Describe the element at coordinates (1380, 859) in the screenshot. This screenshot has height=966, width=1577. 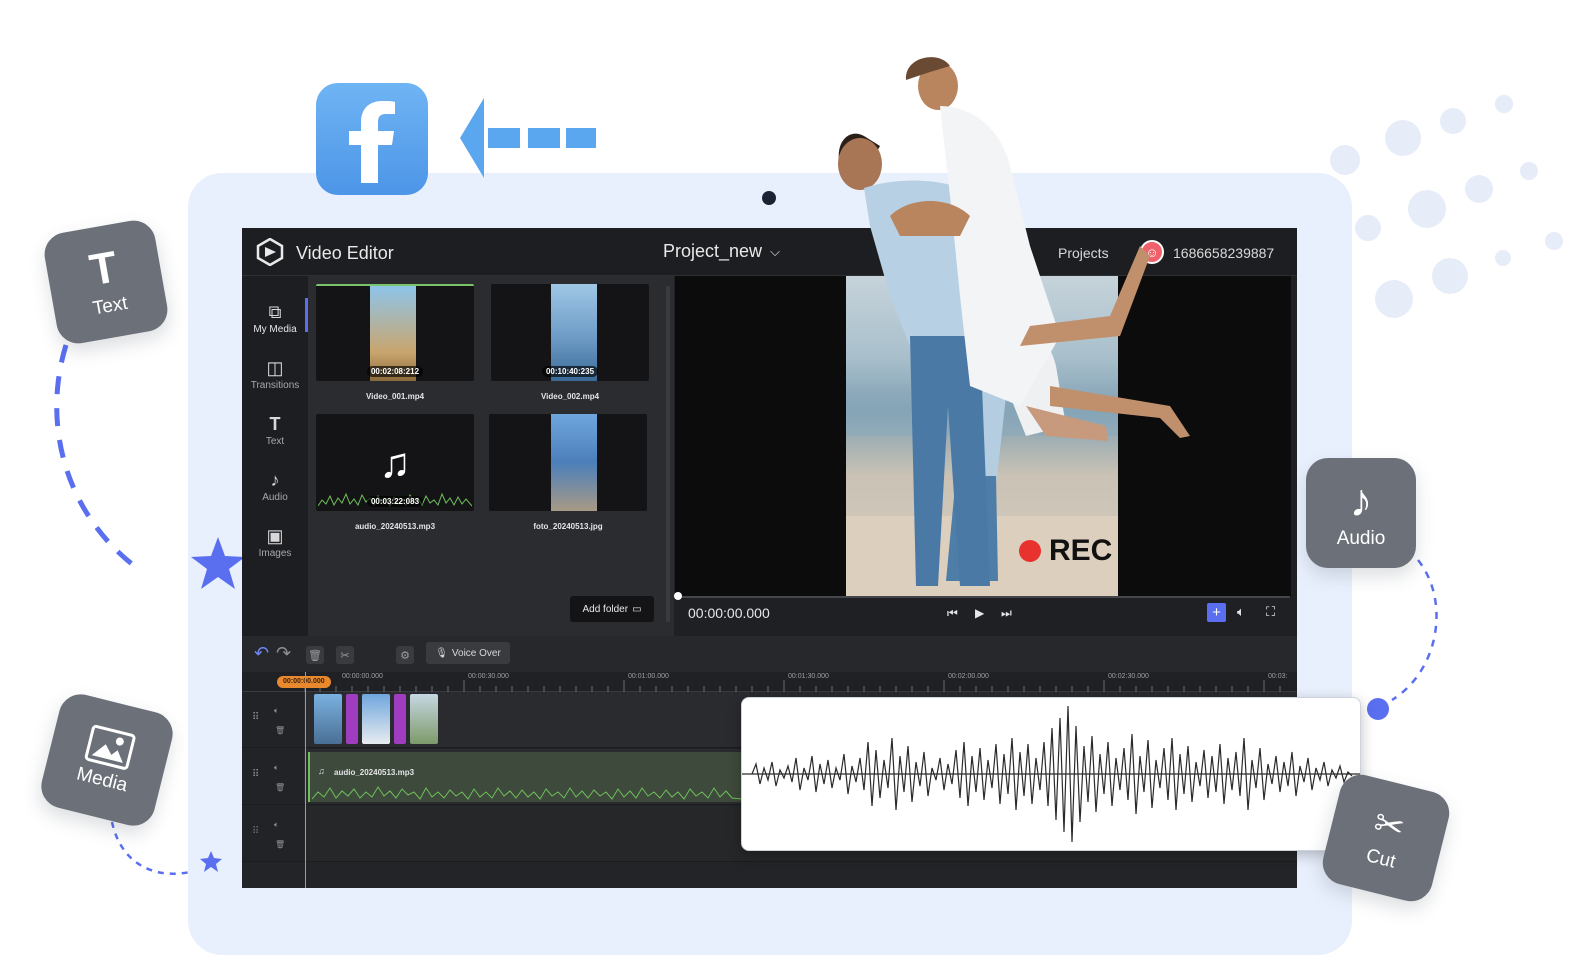
I see `cut-tool-label: Cut` at that location.